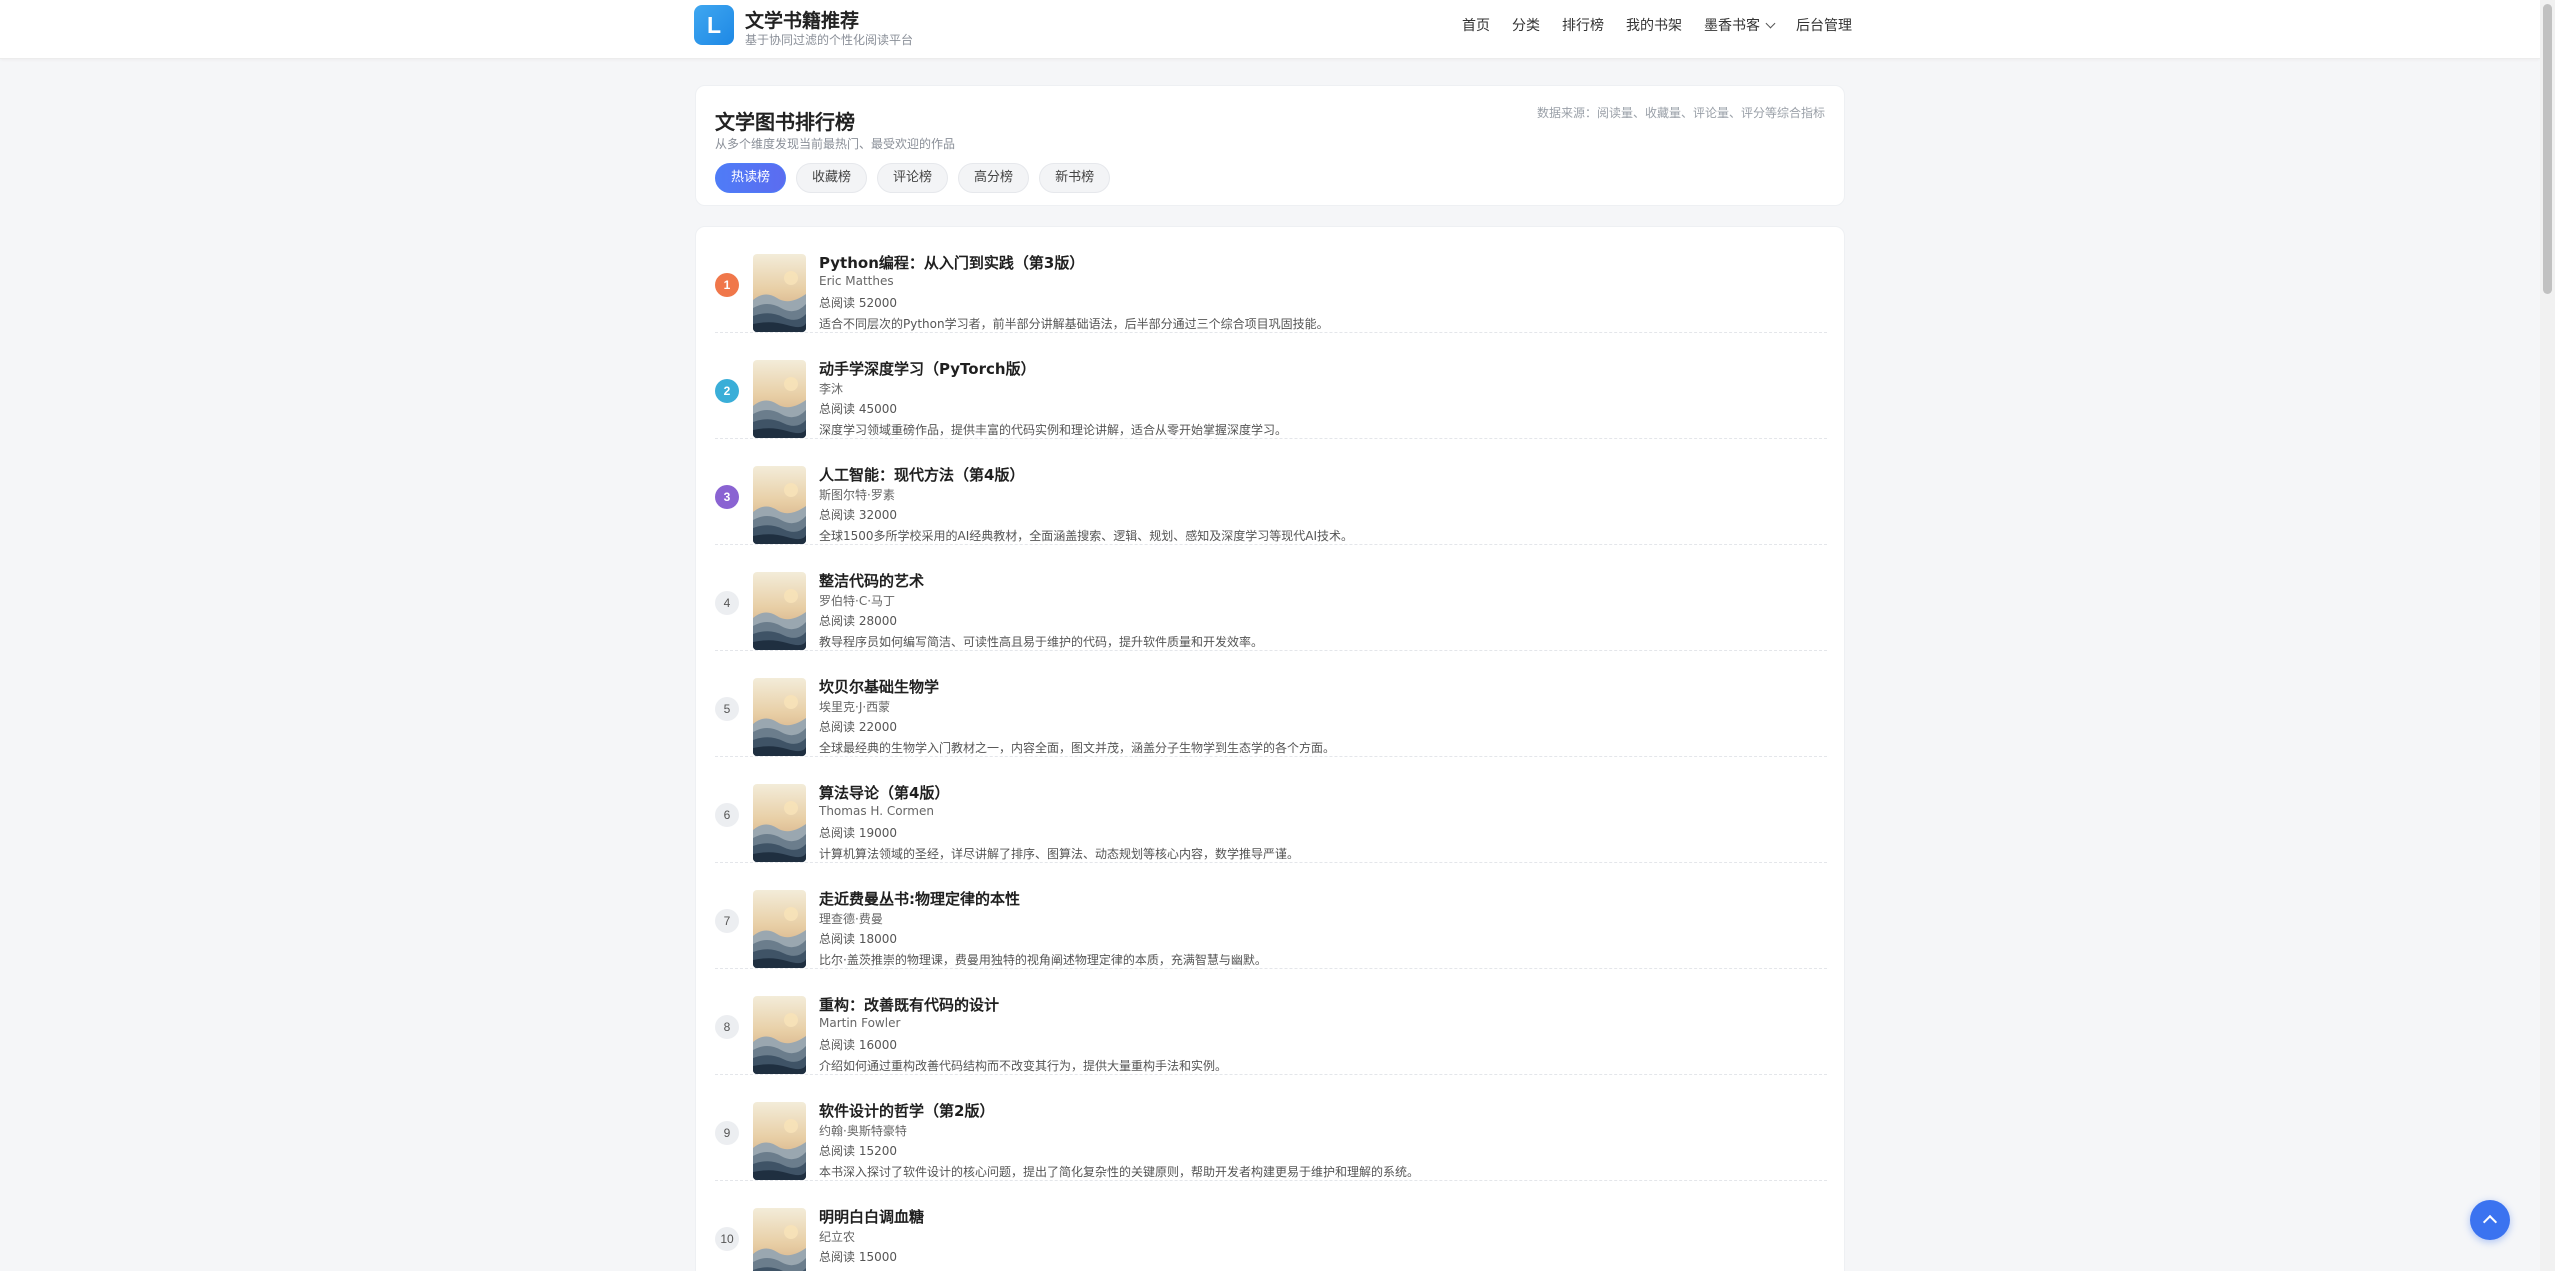 Image resolution: width=2555 pixels, height=1271 pixels. Describe the element at coordinates (858, 515) in the screenshot. I see `book-read-count: 总阅读 32000` at that location.